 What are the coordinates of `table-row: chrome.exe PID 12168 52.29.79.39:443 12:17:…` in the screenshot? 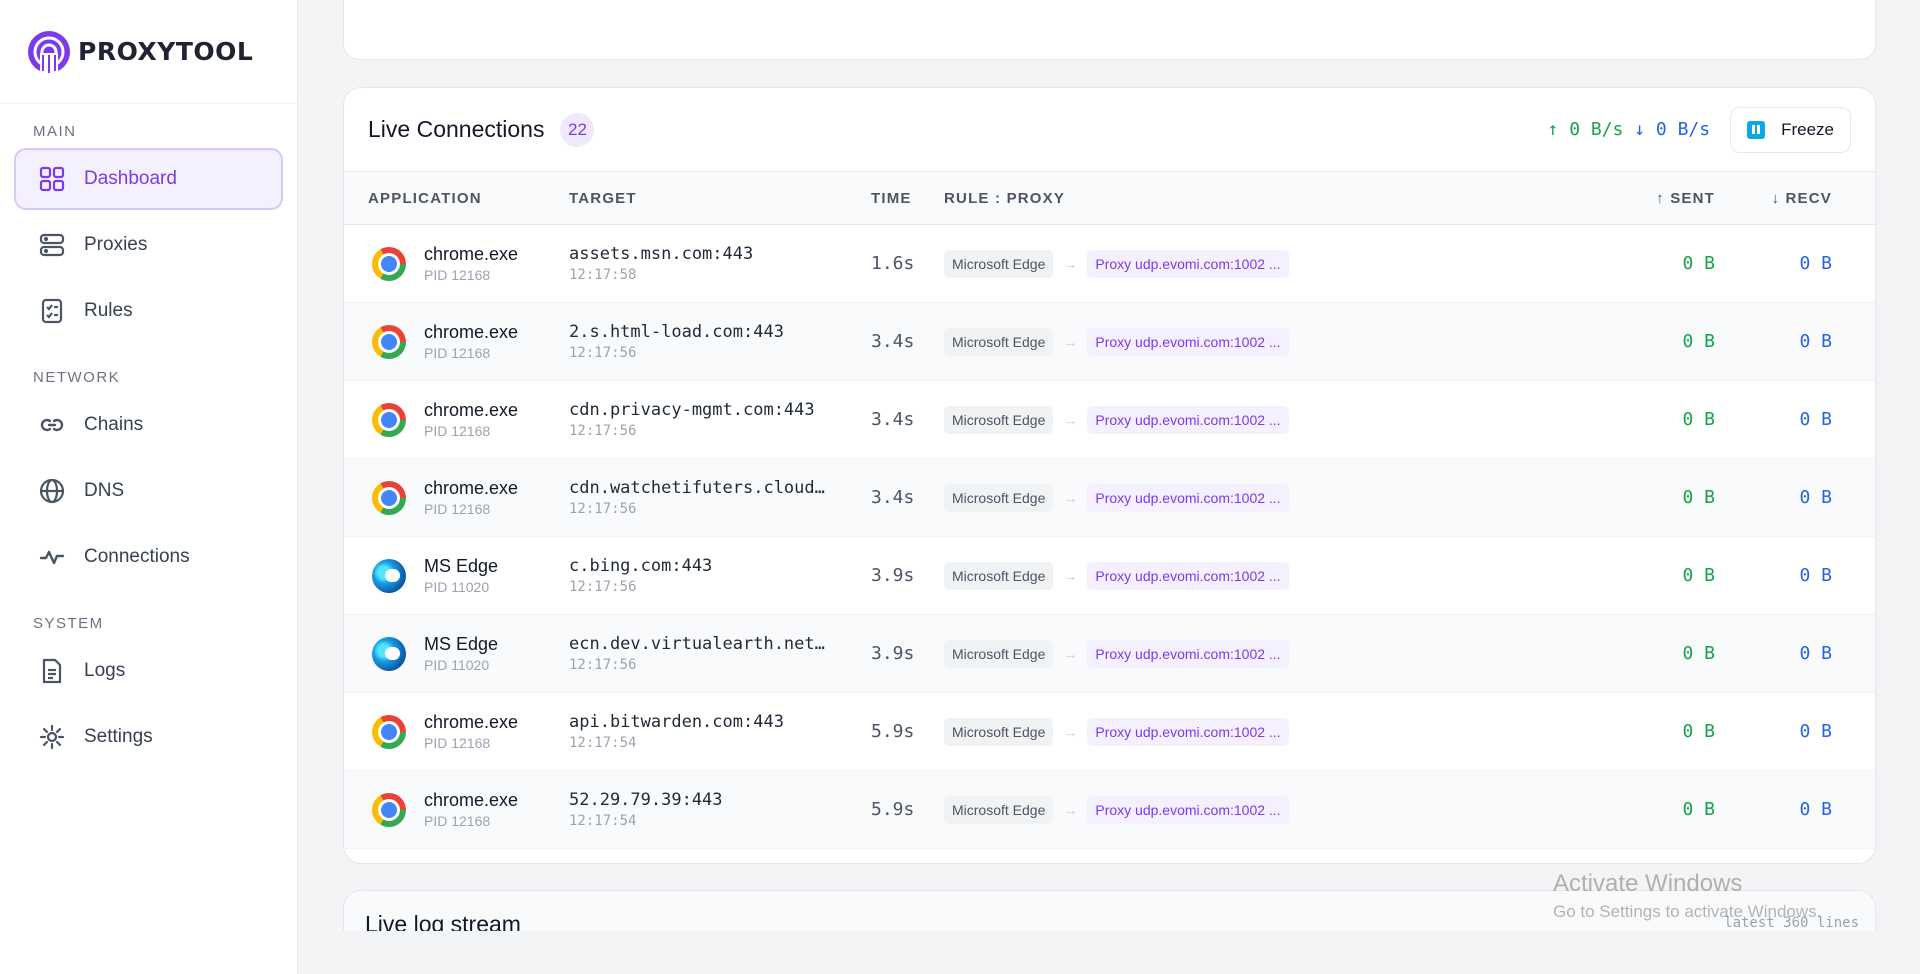 It's located at (1109, 810).